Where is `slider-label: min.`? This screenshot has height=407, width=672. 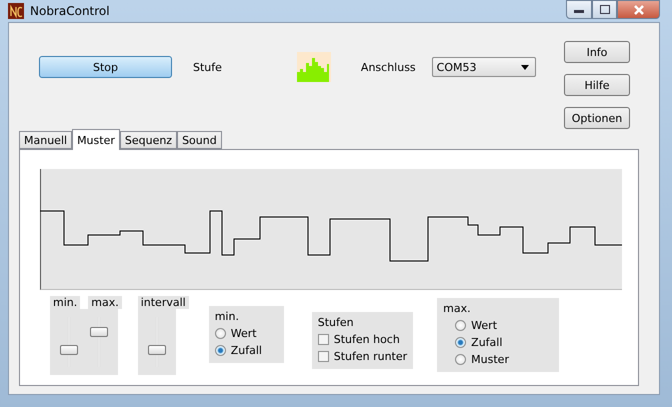
slider-label: min. is located at coordinates (65, 302).